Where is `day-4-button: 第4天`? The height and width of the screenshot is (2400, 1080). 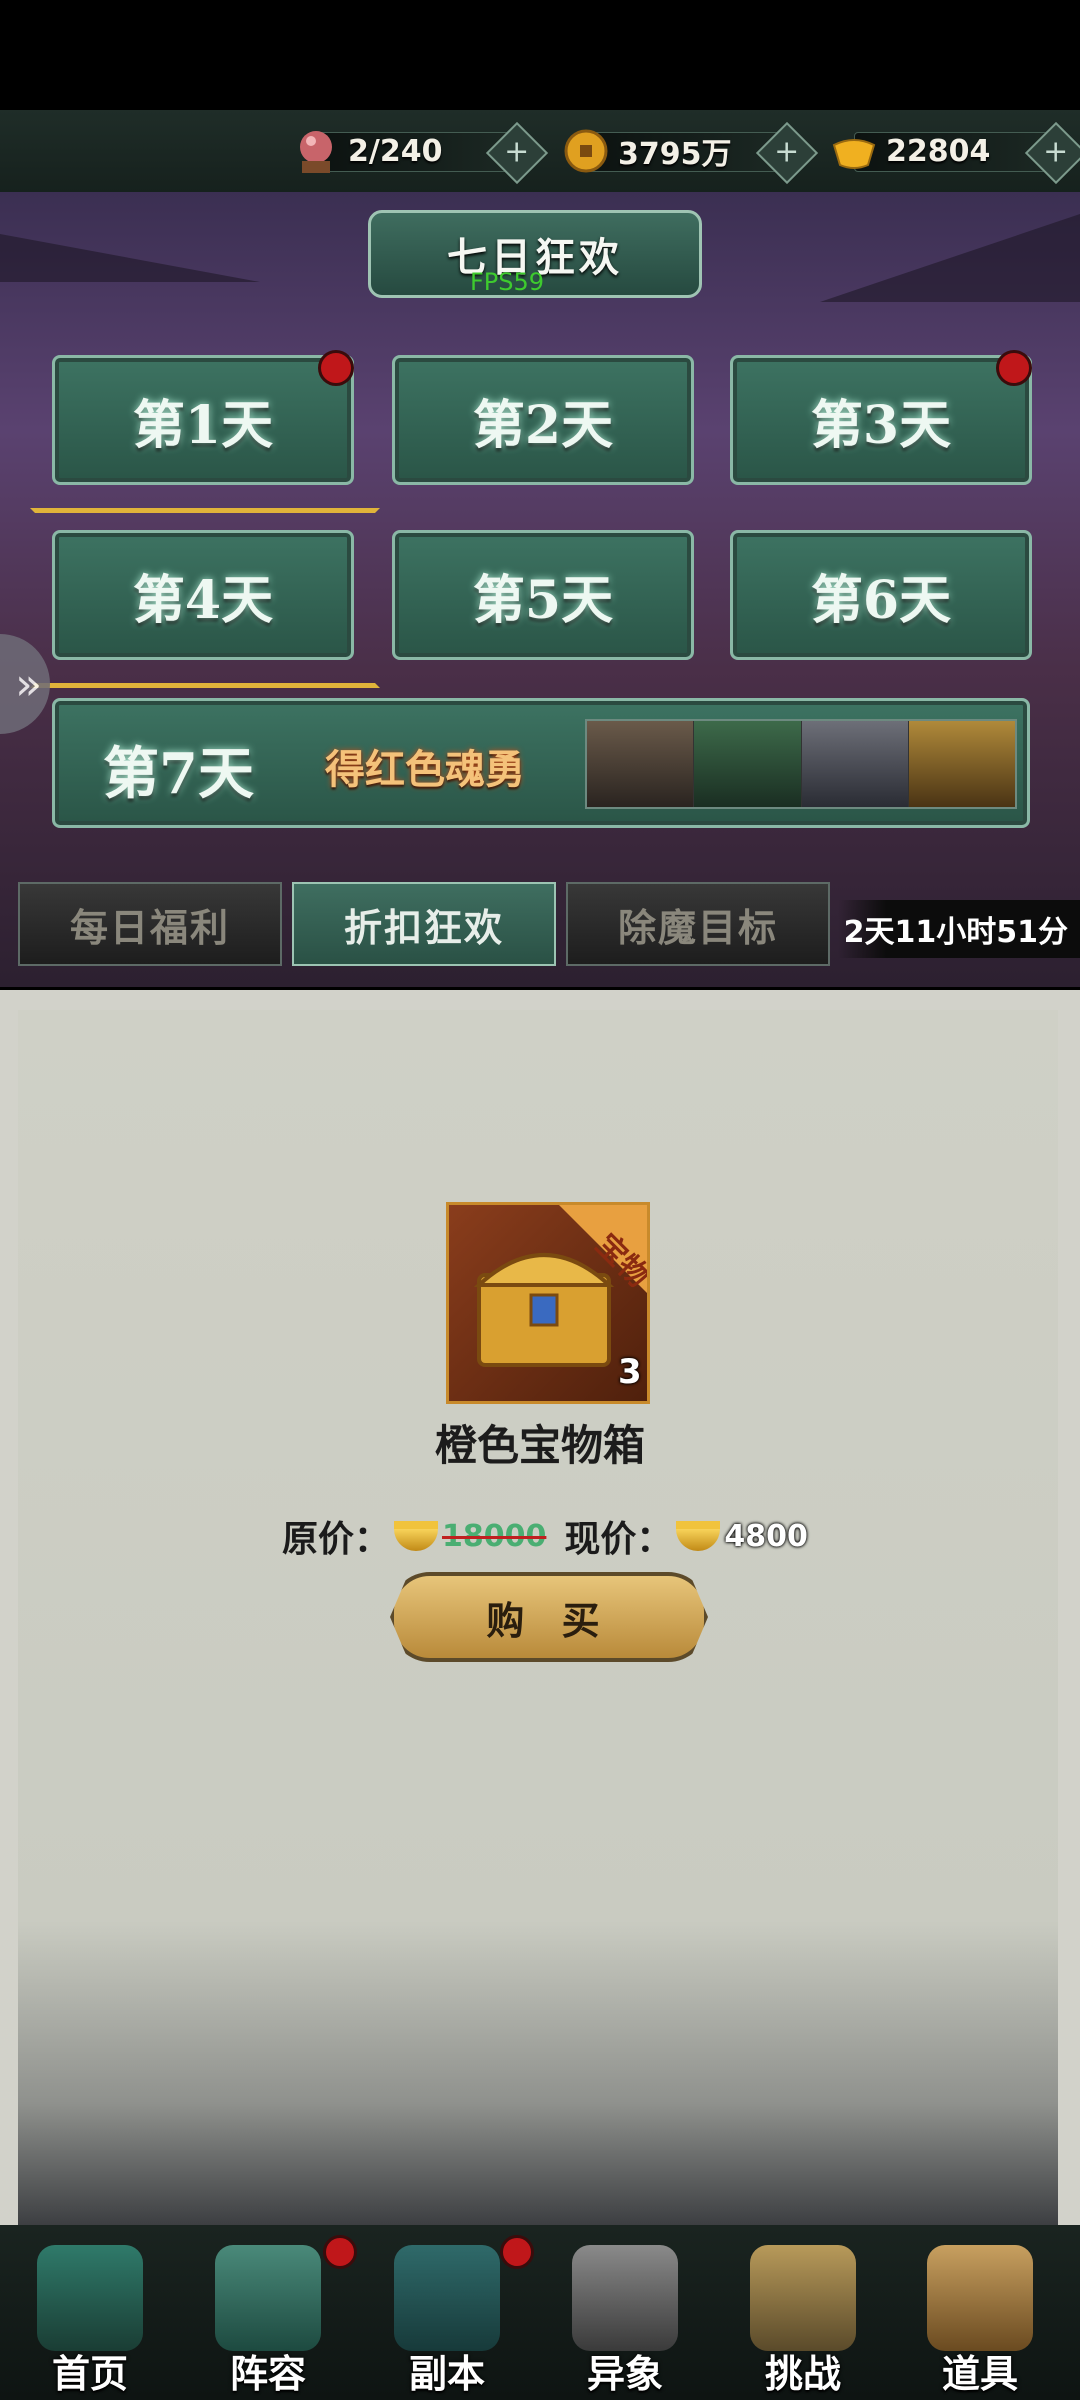 day-4-button: 第4天 is located at coordinates (203, 595).